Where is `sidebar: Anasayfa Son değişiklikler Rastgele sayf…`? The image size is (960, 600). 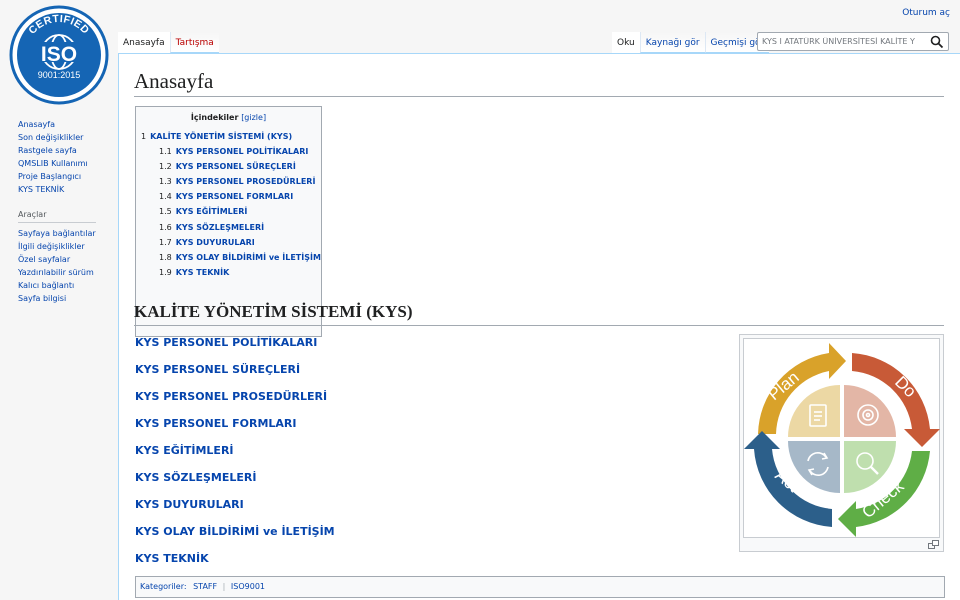 sidebar: Anasayfa Son değişiklikler Rastgele sayf… is located at coordinates (59, 218).